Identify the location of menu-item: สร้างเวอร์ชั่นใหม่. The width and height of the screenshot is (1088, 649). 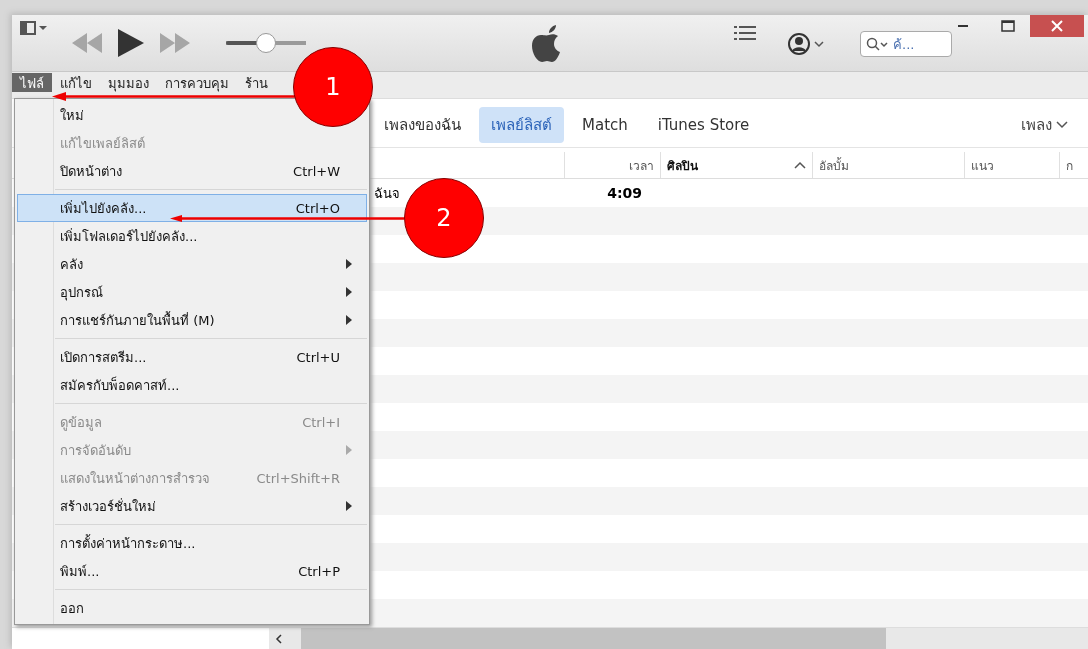
(192, 506).